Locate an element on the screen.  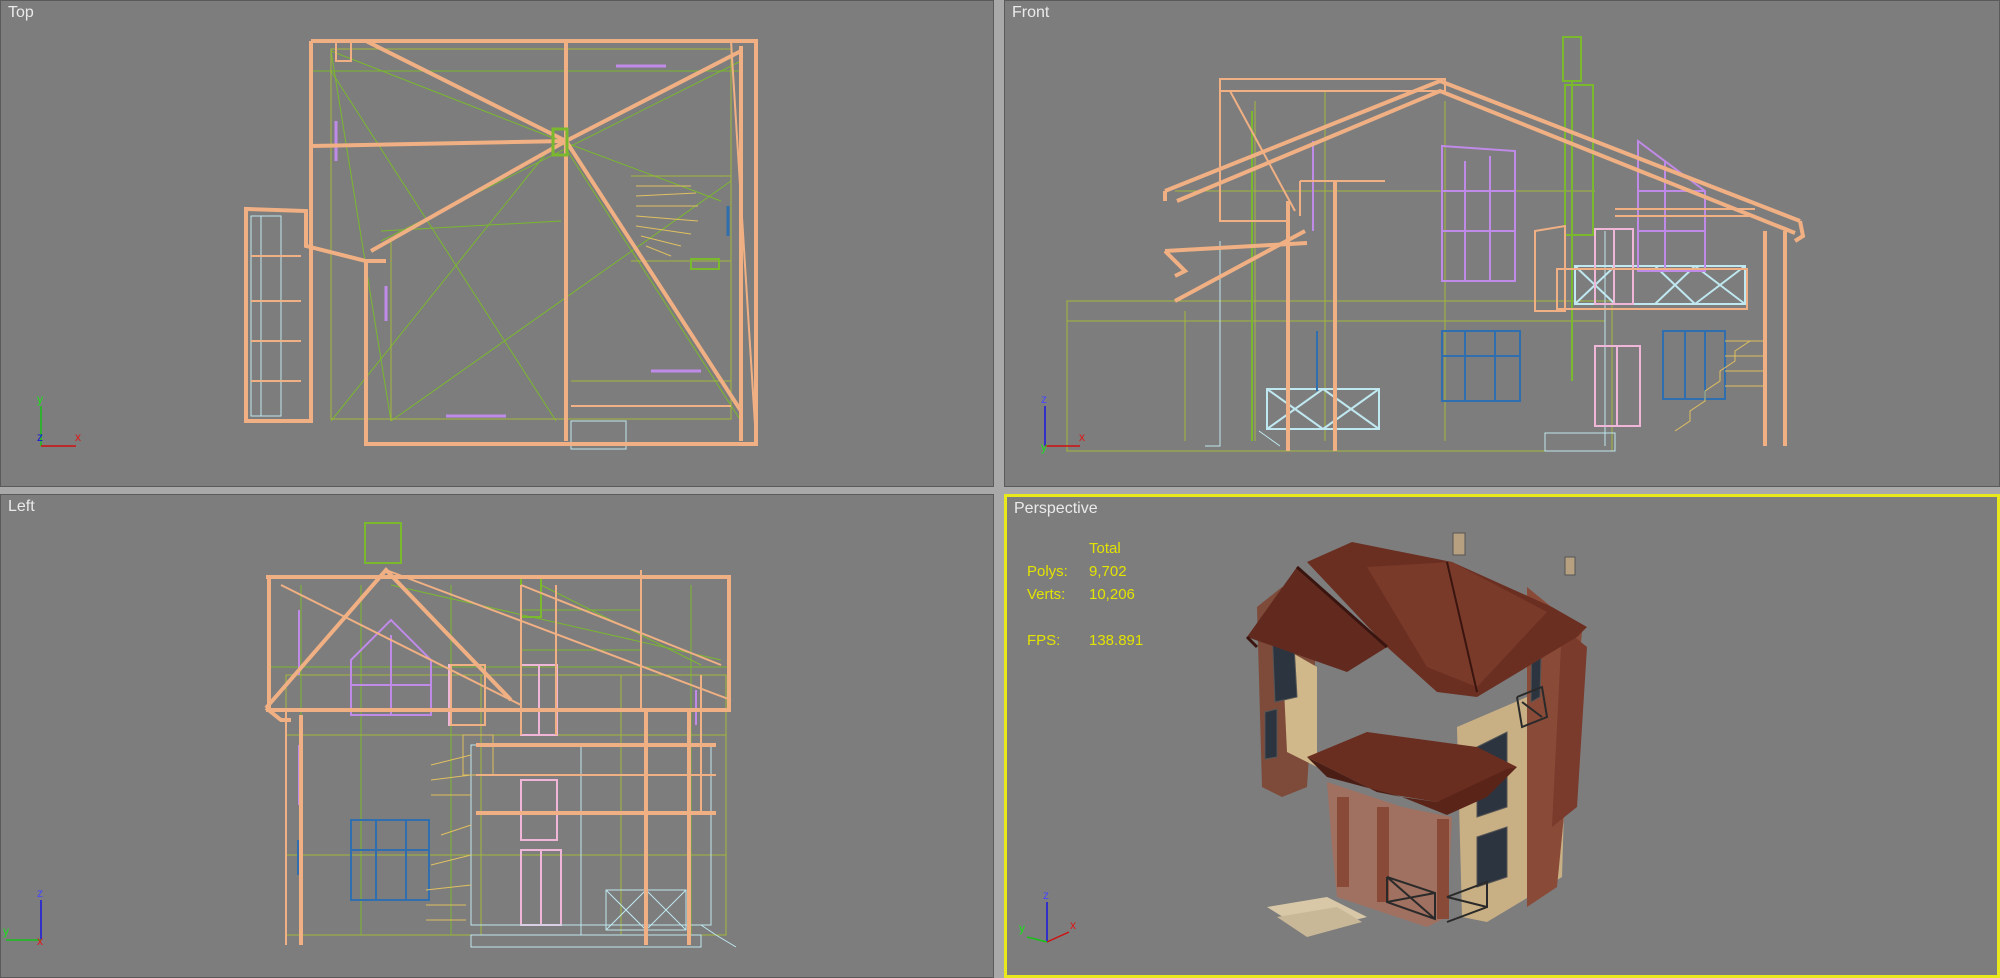
house-render: z y x is located at coordinates (1303, 737).